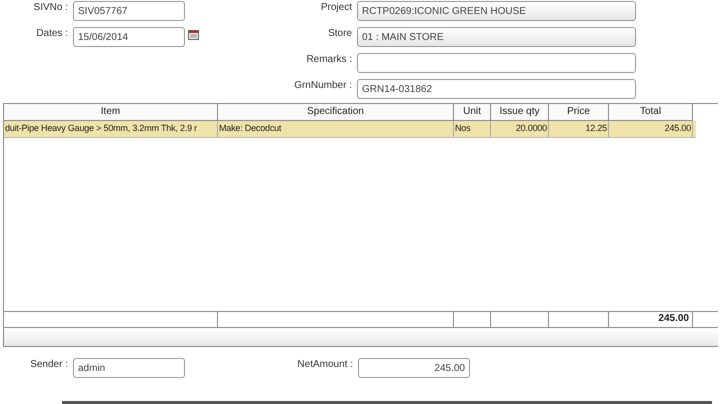 The image size is (720, 404). I want to click on text-field: SIV057767, so click(129, 11).